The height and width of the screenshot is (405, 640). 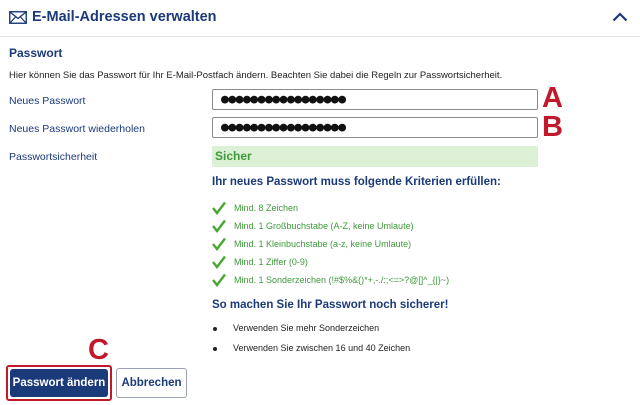 What do you see at coordinates (266, 208) in the screenshot?
I see `criteria-text: Mind. 8 Zeichen` at bounding box center [266, 208].